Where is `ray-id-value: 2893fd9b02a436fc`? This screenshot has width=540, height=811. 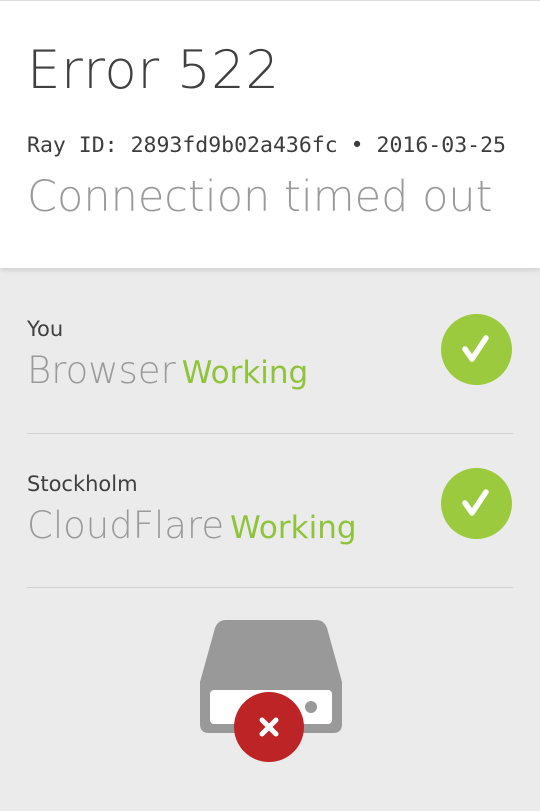
ray-id-value: 2893fd9b02a436fc is located at coordinates (234, 145).